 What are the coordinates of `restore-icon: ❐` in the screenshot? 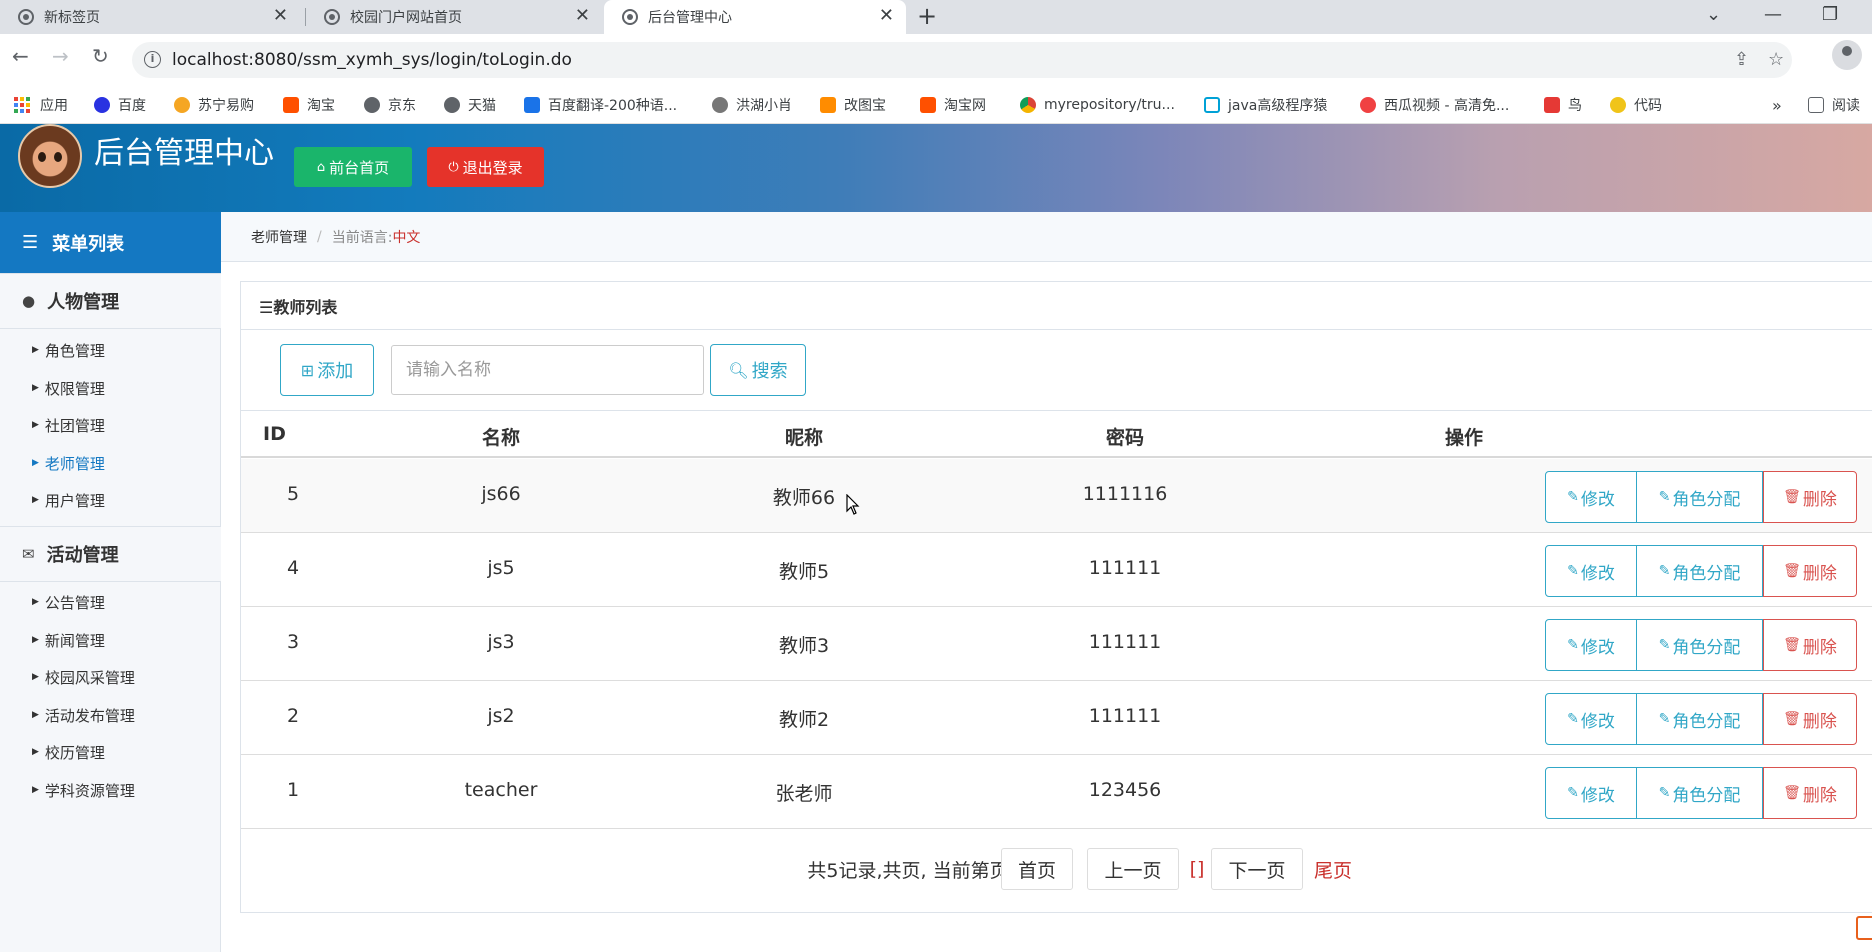 It's located at (1830, 14).